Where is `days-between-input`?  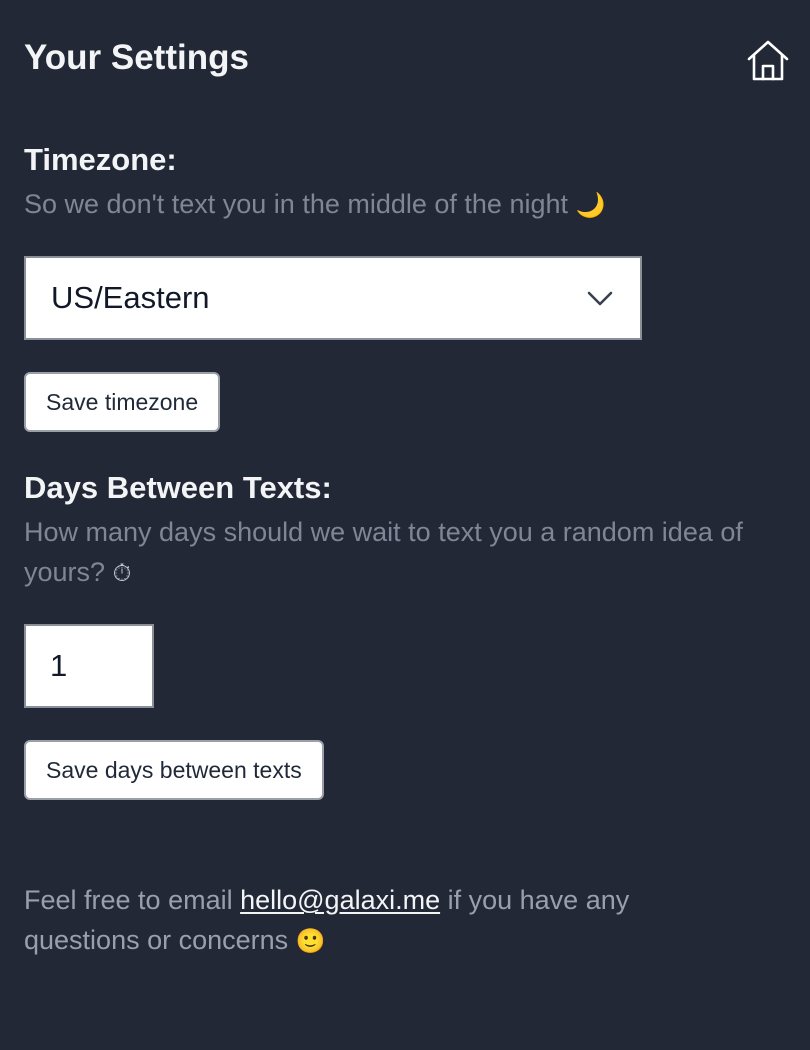
days-between-input is located at coordinates (89, 666).